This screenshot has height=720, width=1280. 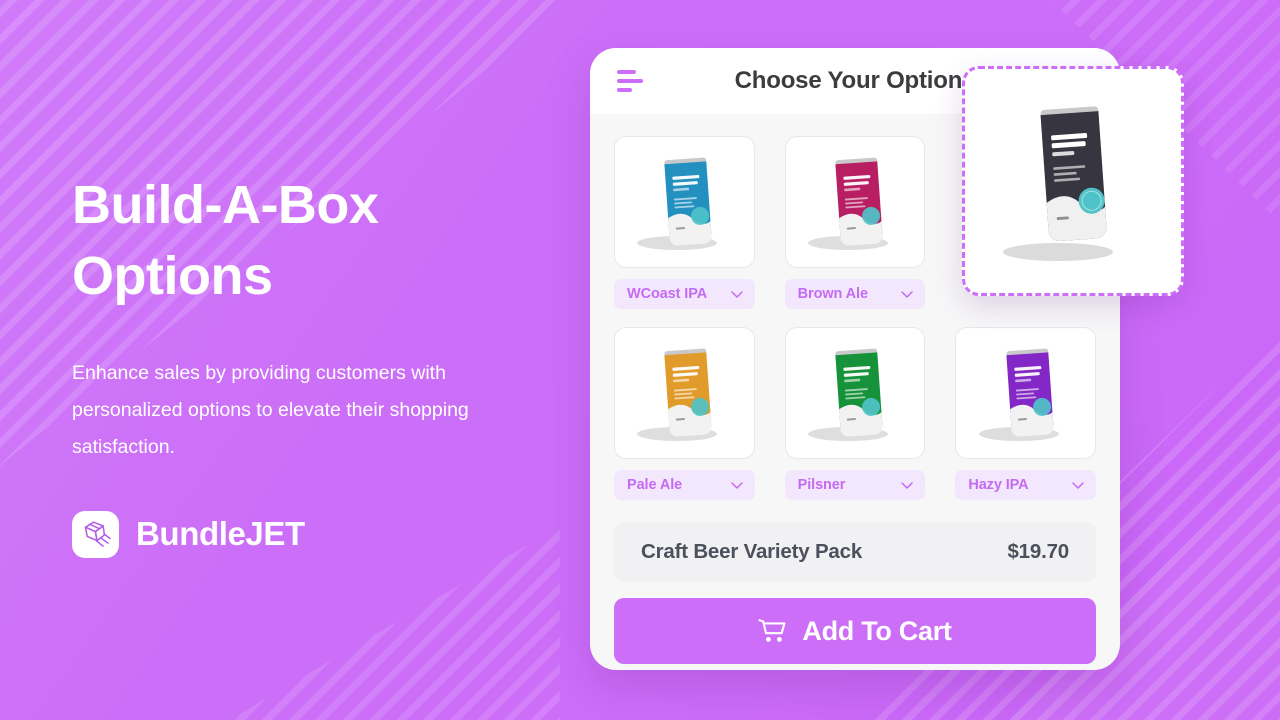 What do you see at coordinates (667, 294) in the screenshot?
I see `product-variant-label: WCoast IPA` at bounding box center [667, 294].